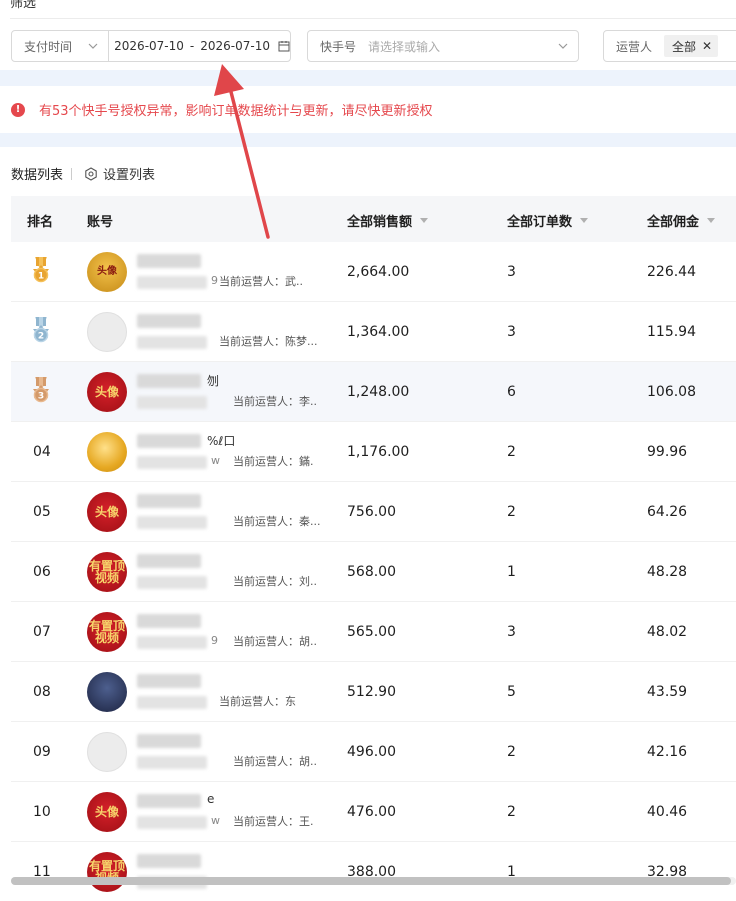  I want to click on operator-text: 当前运营人：李.., so click(275, 401).